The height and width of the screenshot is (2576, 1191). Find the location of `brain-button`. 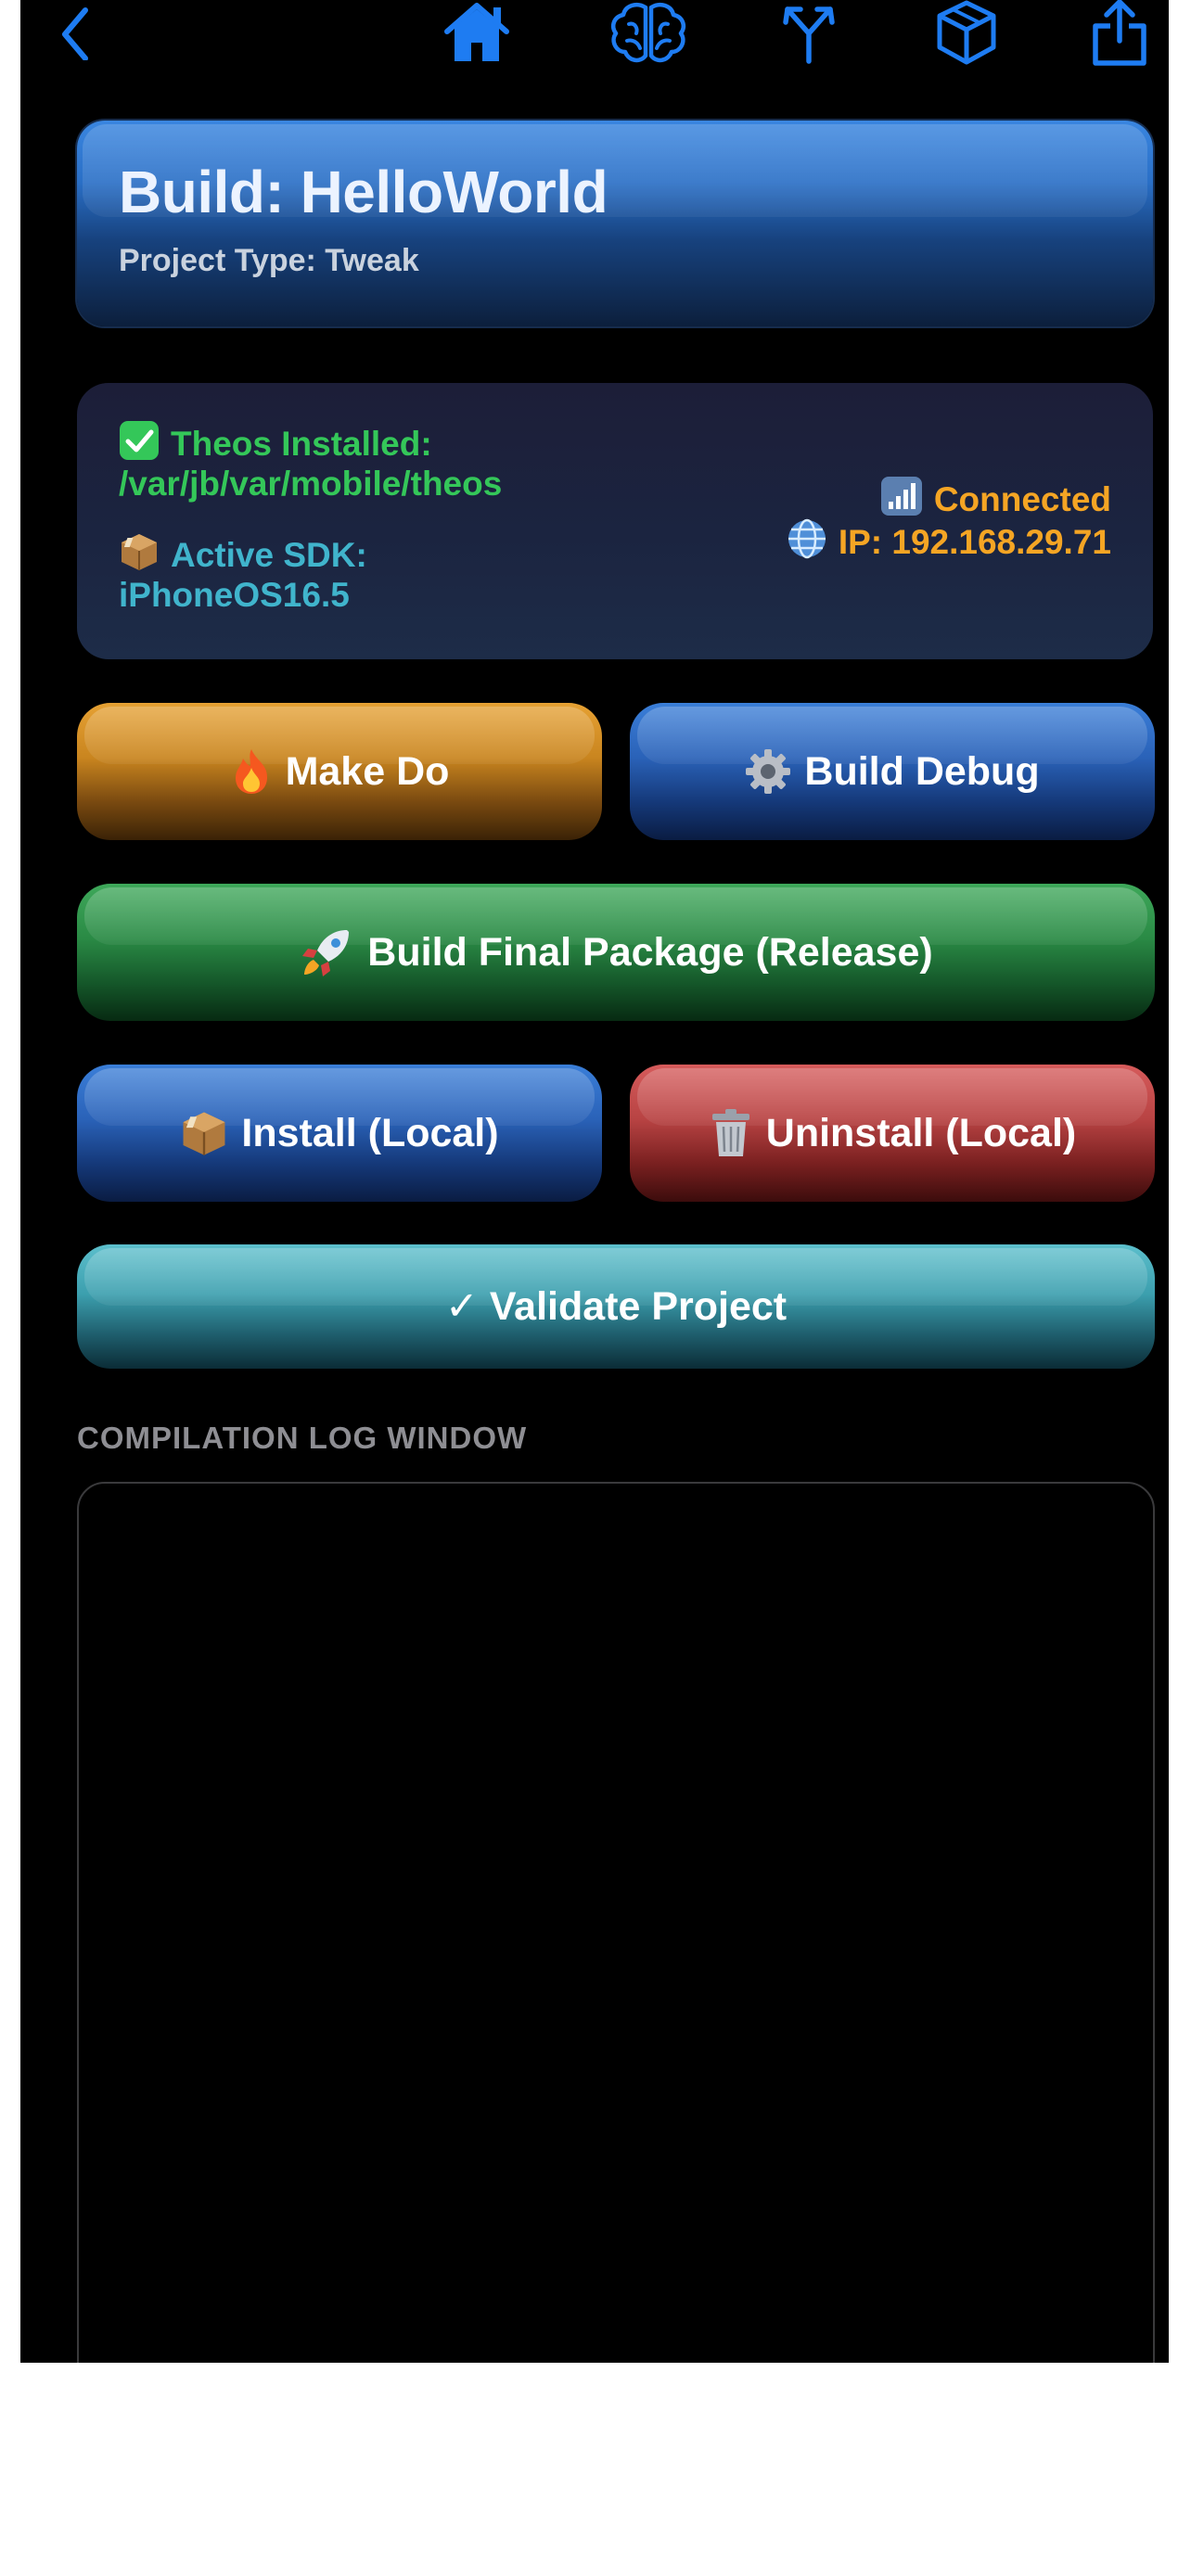

brain-button is located at coordinates (649, 32).